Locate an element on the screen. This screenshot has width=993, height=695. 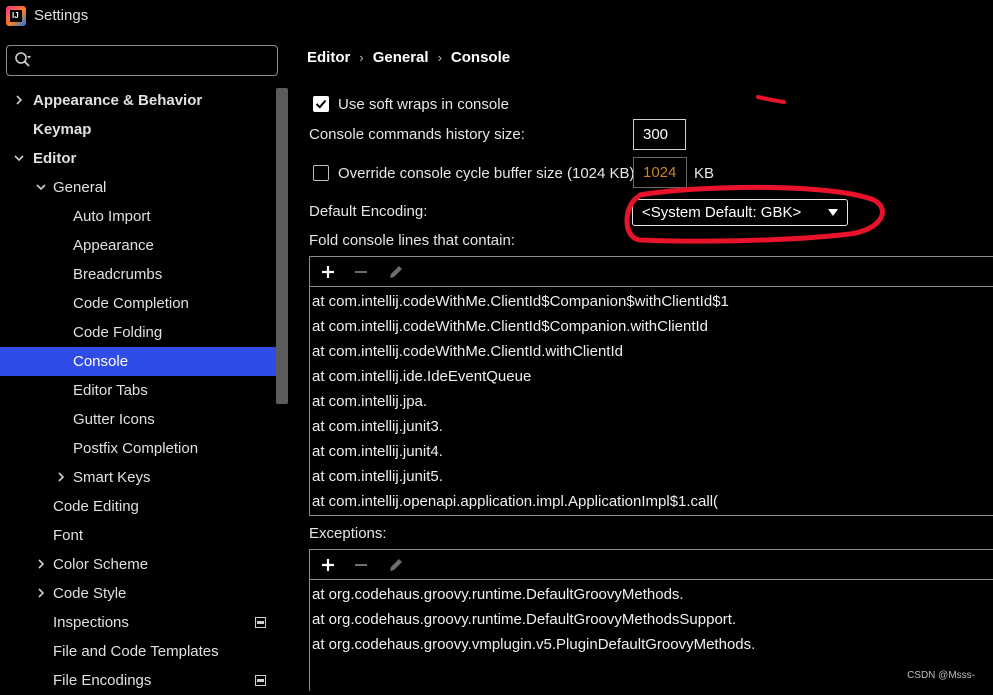
default-encoding-value: <System Default: GBK> is located at coordinates (722, 212).